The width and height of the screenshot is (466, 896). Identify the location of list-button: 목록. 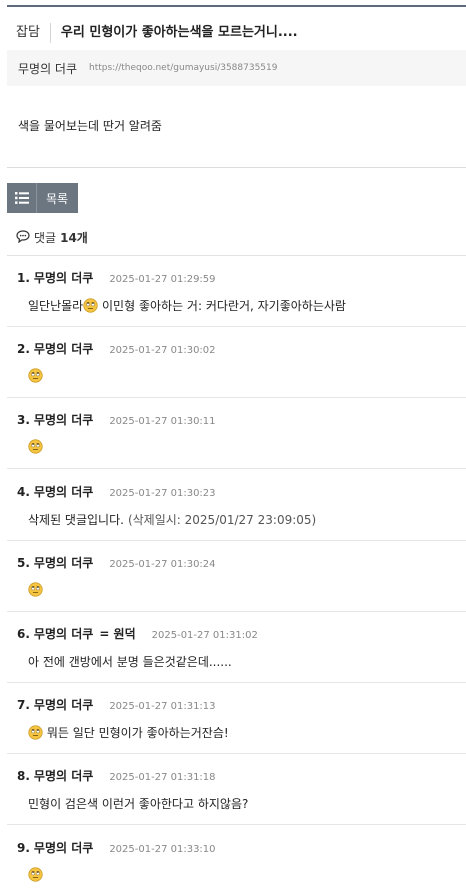
(58, 198).